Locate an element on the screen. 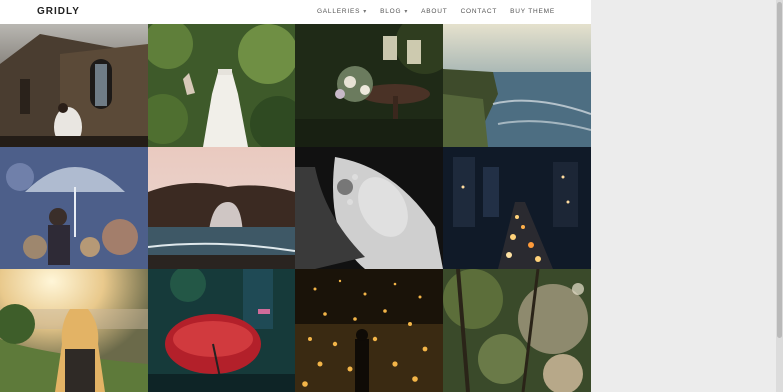 This screenshot has width=783, height=392. nav-label-about: ABOUT is located at coordinates (434, 11).